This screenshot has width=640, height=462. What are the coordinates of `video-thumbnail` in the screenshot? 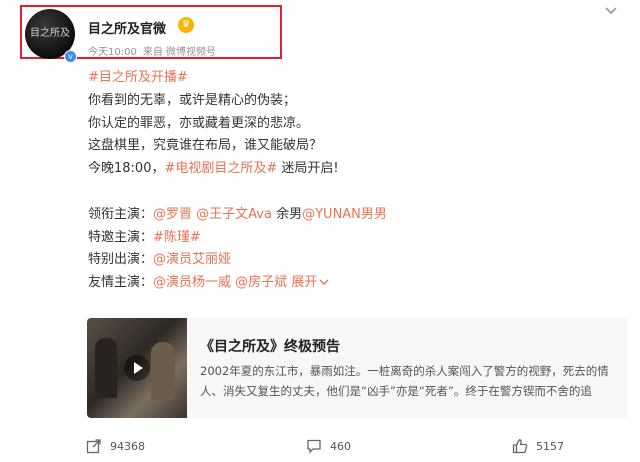 It's located at (137, 368).